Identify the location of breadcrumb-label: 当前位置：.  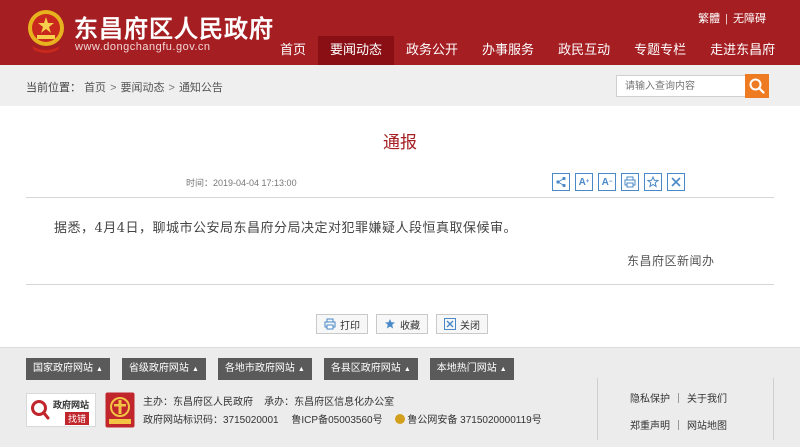
(53, 88).